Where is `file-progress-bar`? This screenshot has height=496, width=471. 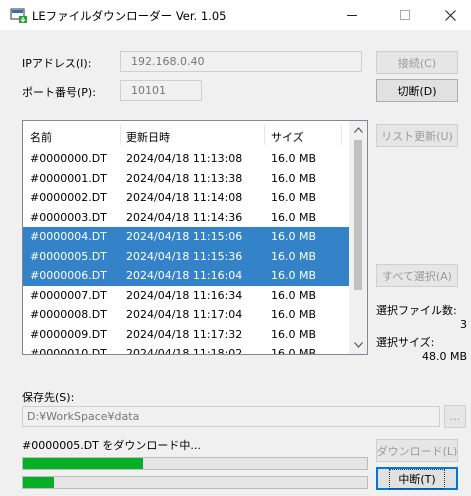 file-progress-bar is located at coordinates (195, 463).